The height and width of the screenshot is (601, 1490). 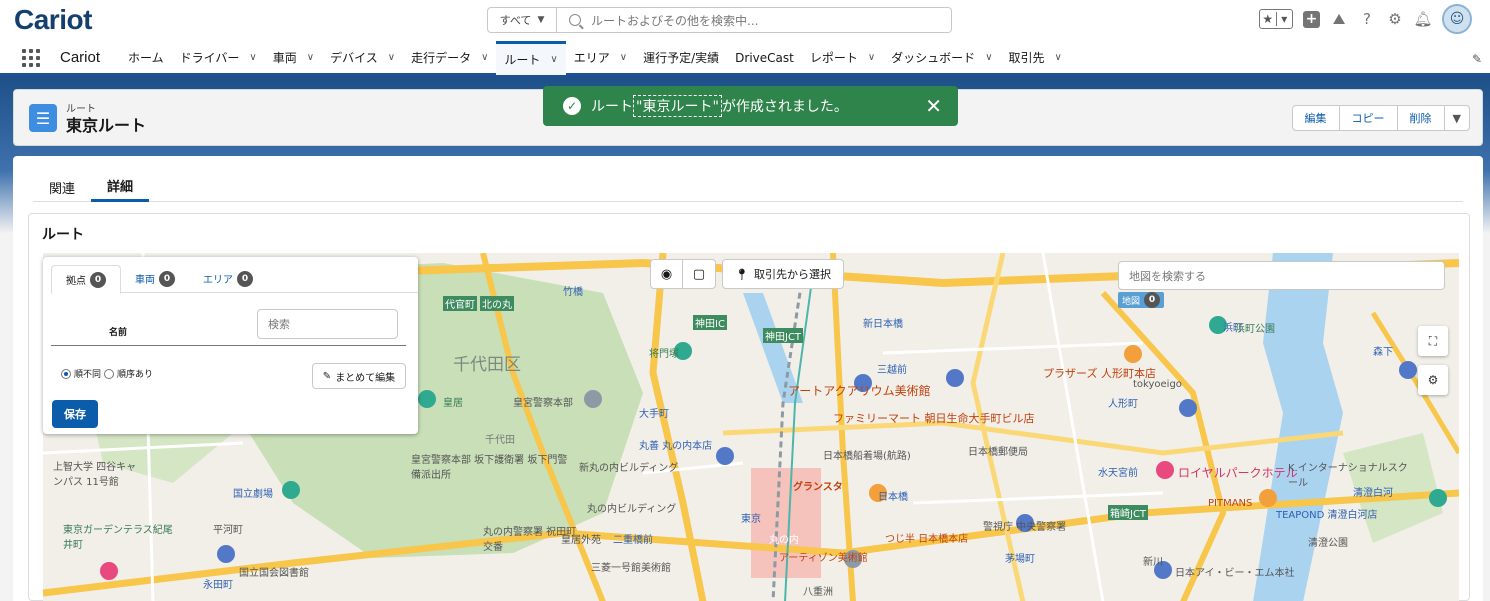 I want to click on map-label: 丸の内ビルディング, so click(x=632, y=509).